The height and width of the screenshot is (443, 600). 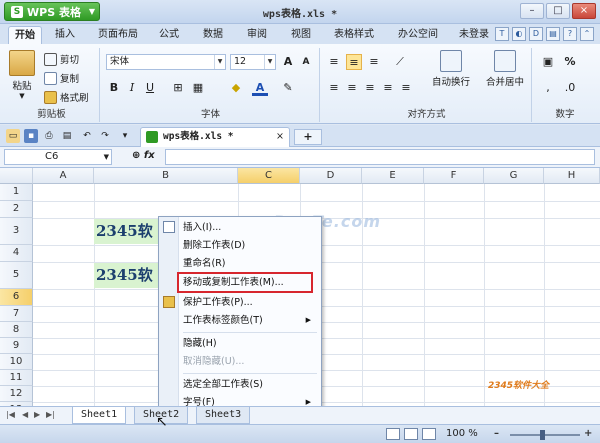 I want to click on column-header: A, so click(x=63, y=176).